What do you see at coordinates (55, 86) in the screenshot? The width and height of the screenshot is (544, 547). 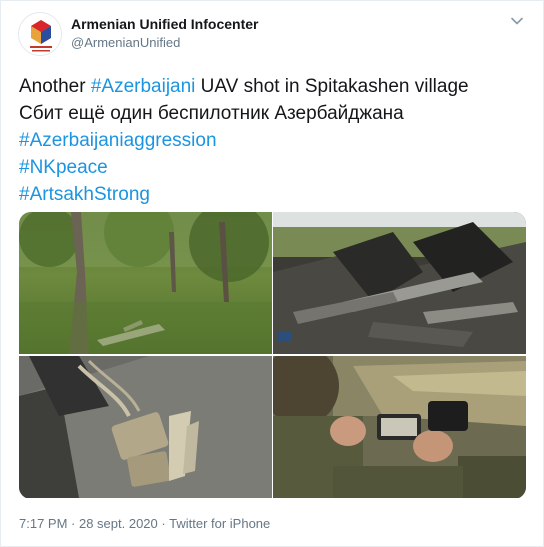 I see `tweet-text-prefix: Another` at bounding box center [55, 86].